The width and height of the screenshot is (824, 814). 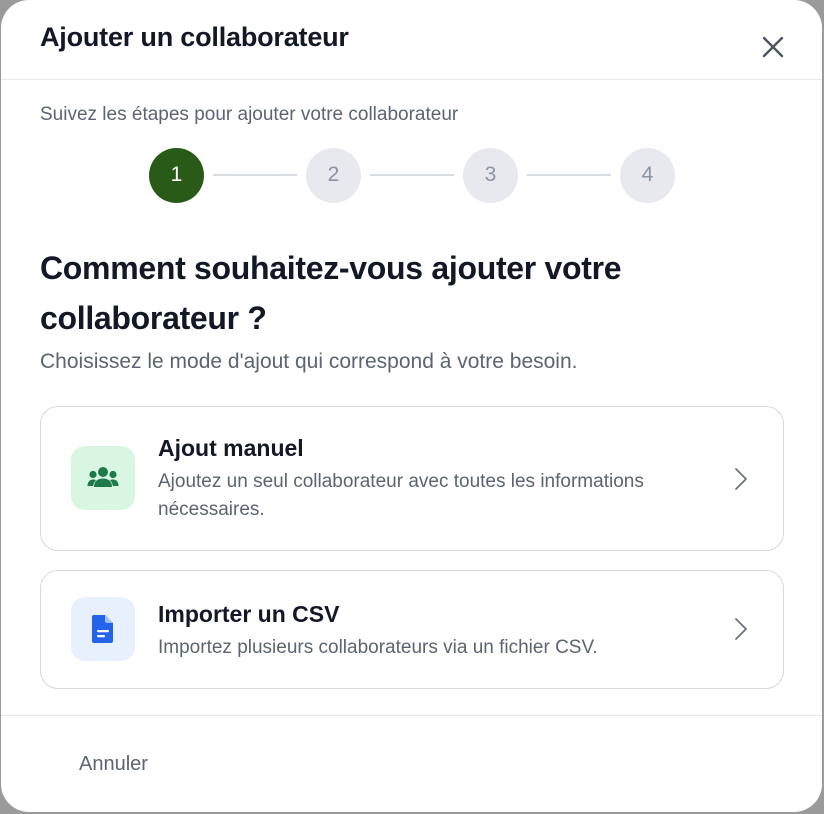 I want to click on document-icon, so click(x=102, y=629).